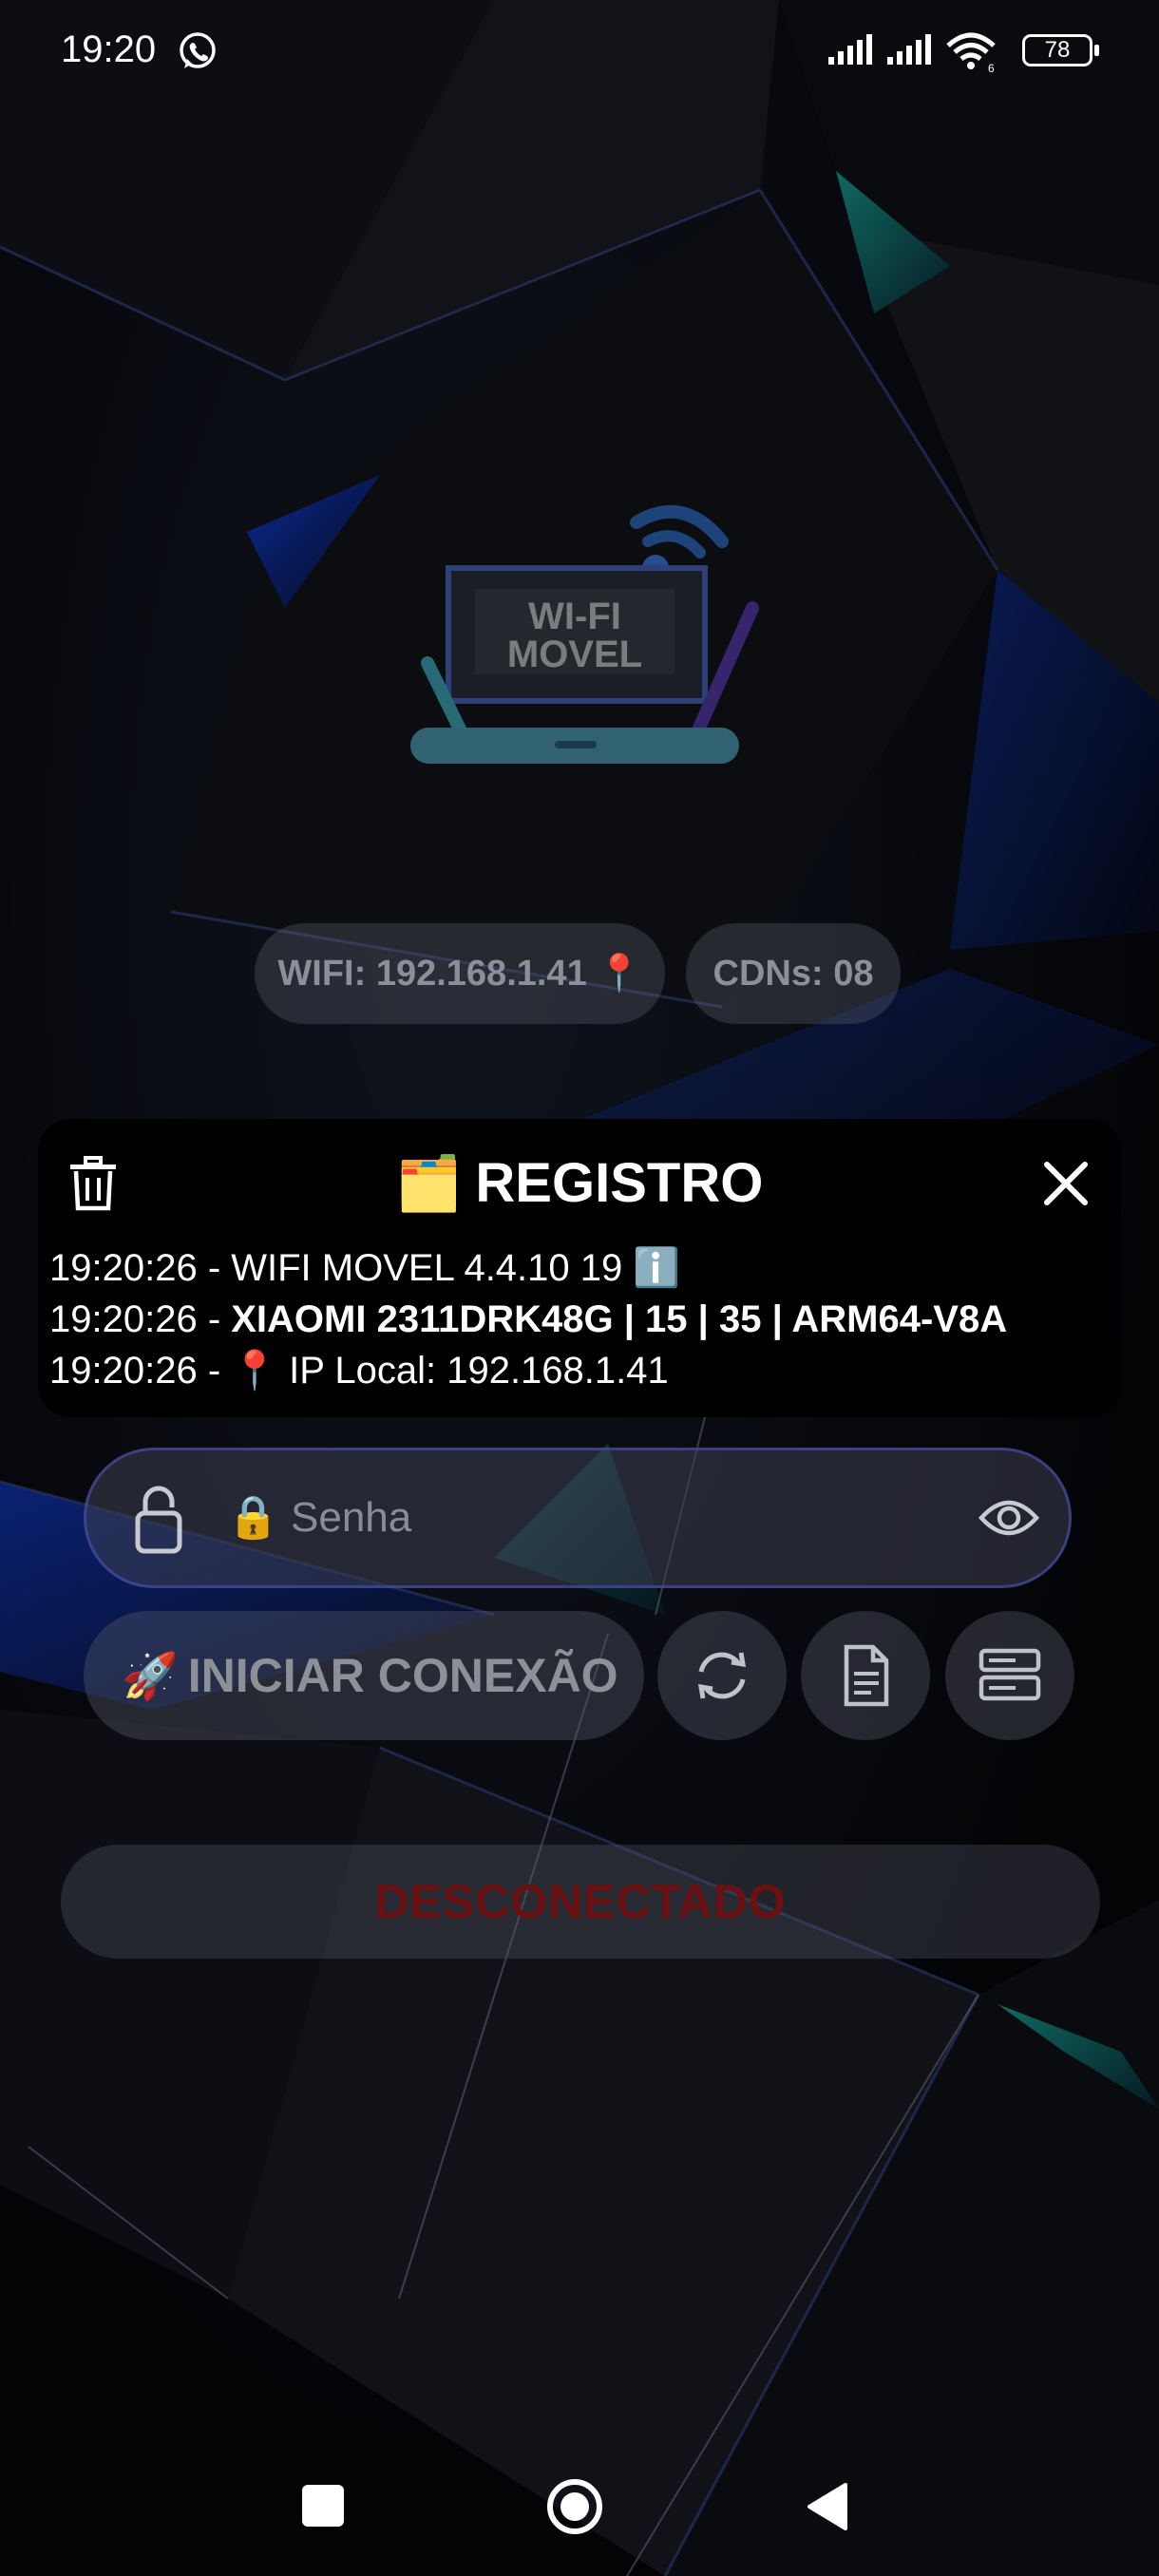  What do you see at coordinates (619, 1183) in the screenshot?
I see `dialog-title-text: REGISTRO` at bounding box center [619, 1183].